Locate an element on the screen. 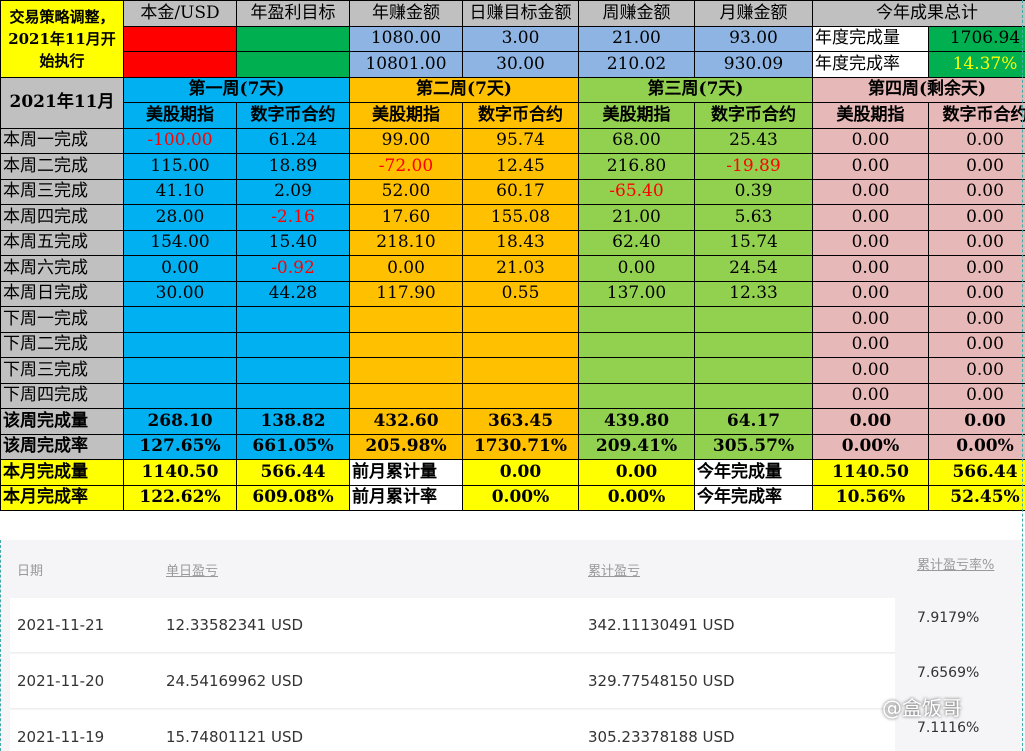  value-cell: -19.89 is located at coordinates (753, 166).